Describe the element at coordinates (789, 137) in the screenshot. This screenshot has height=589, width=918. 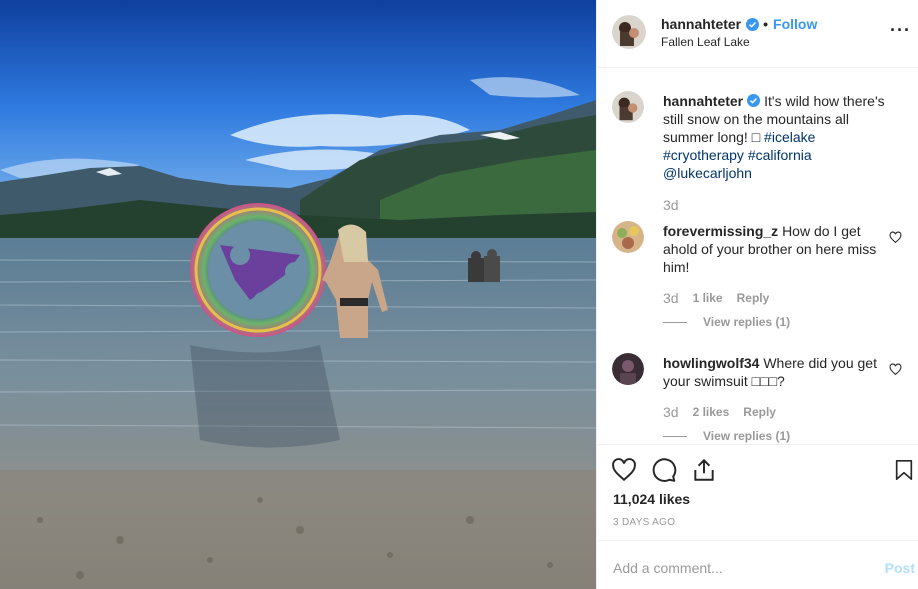
I see `hashtag-link: #icelake` at that location.